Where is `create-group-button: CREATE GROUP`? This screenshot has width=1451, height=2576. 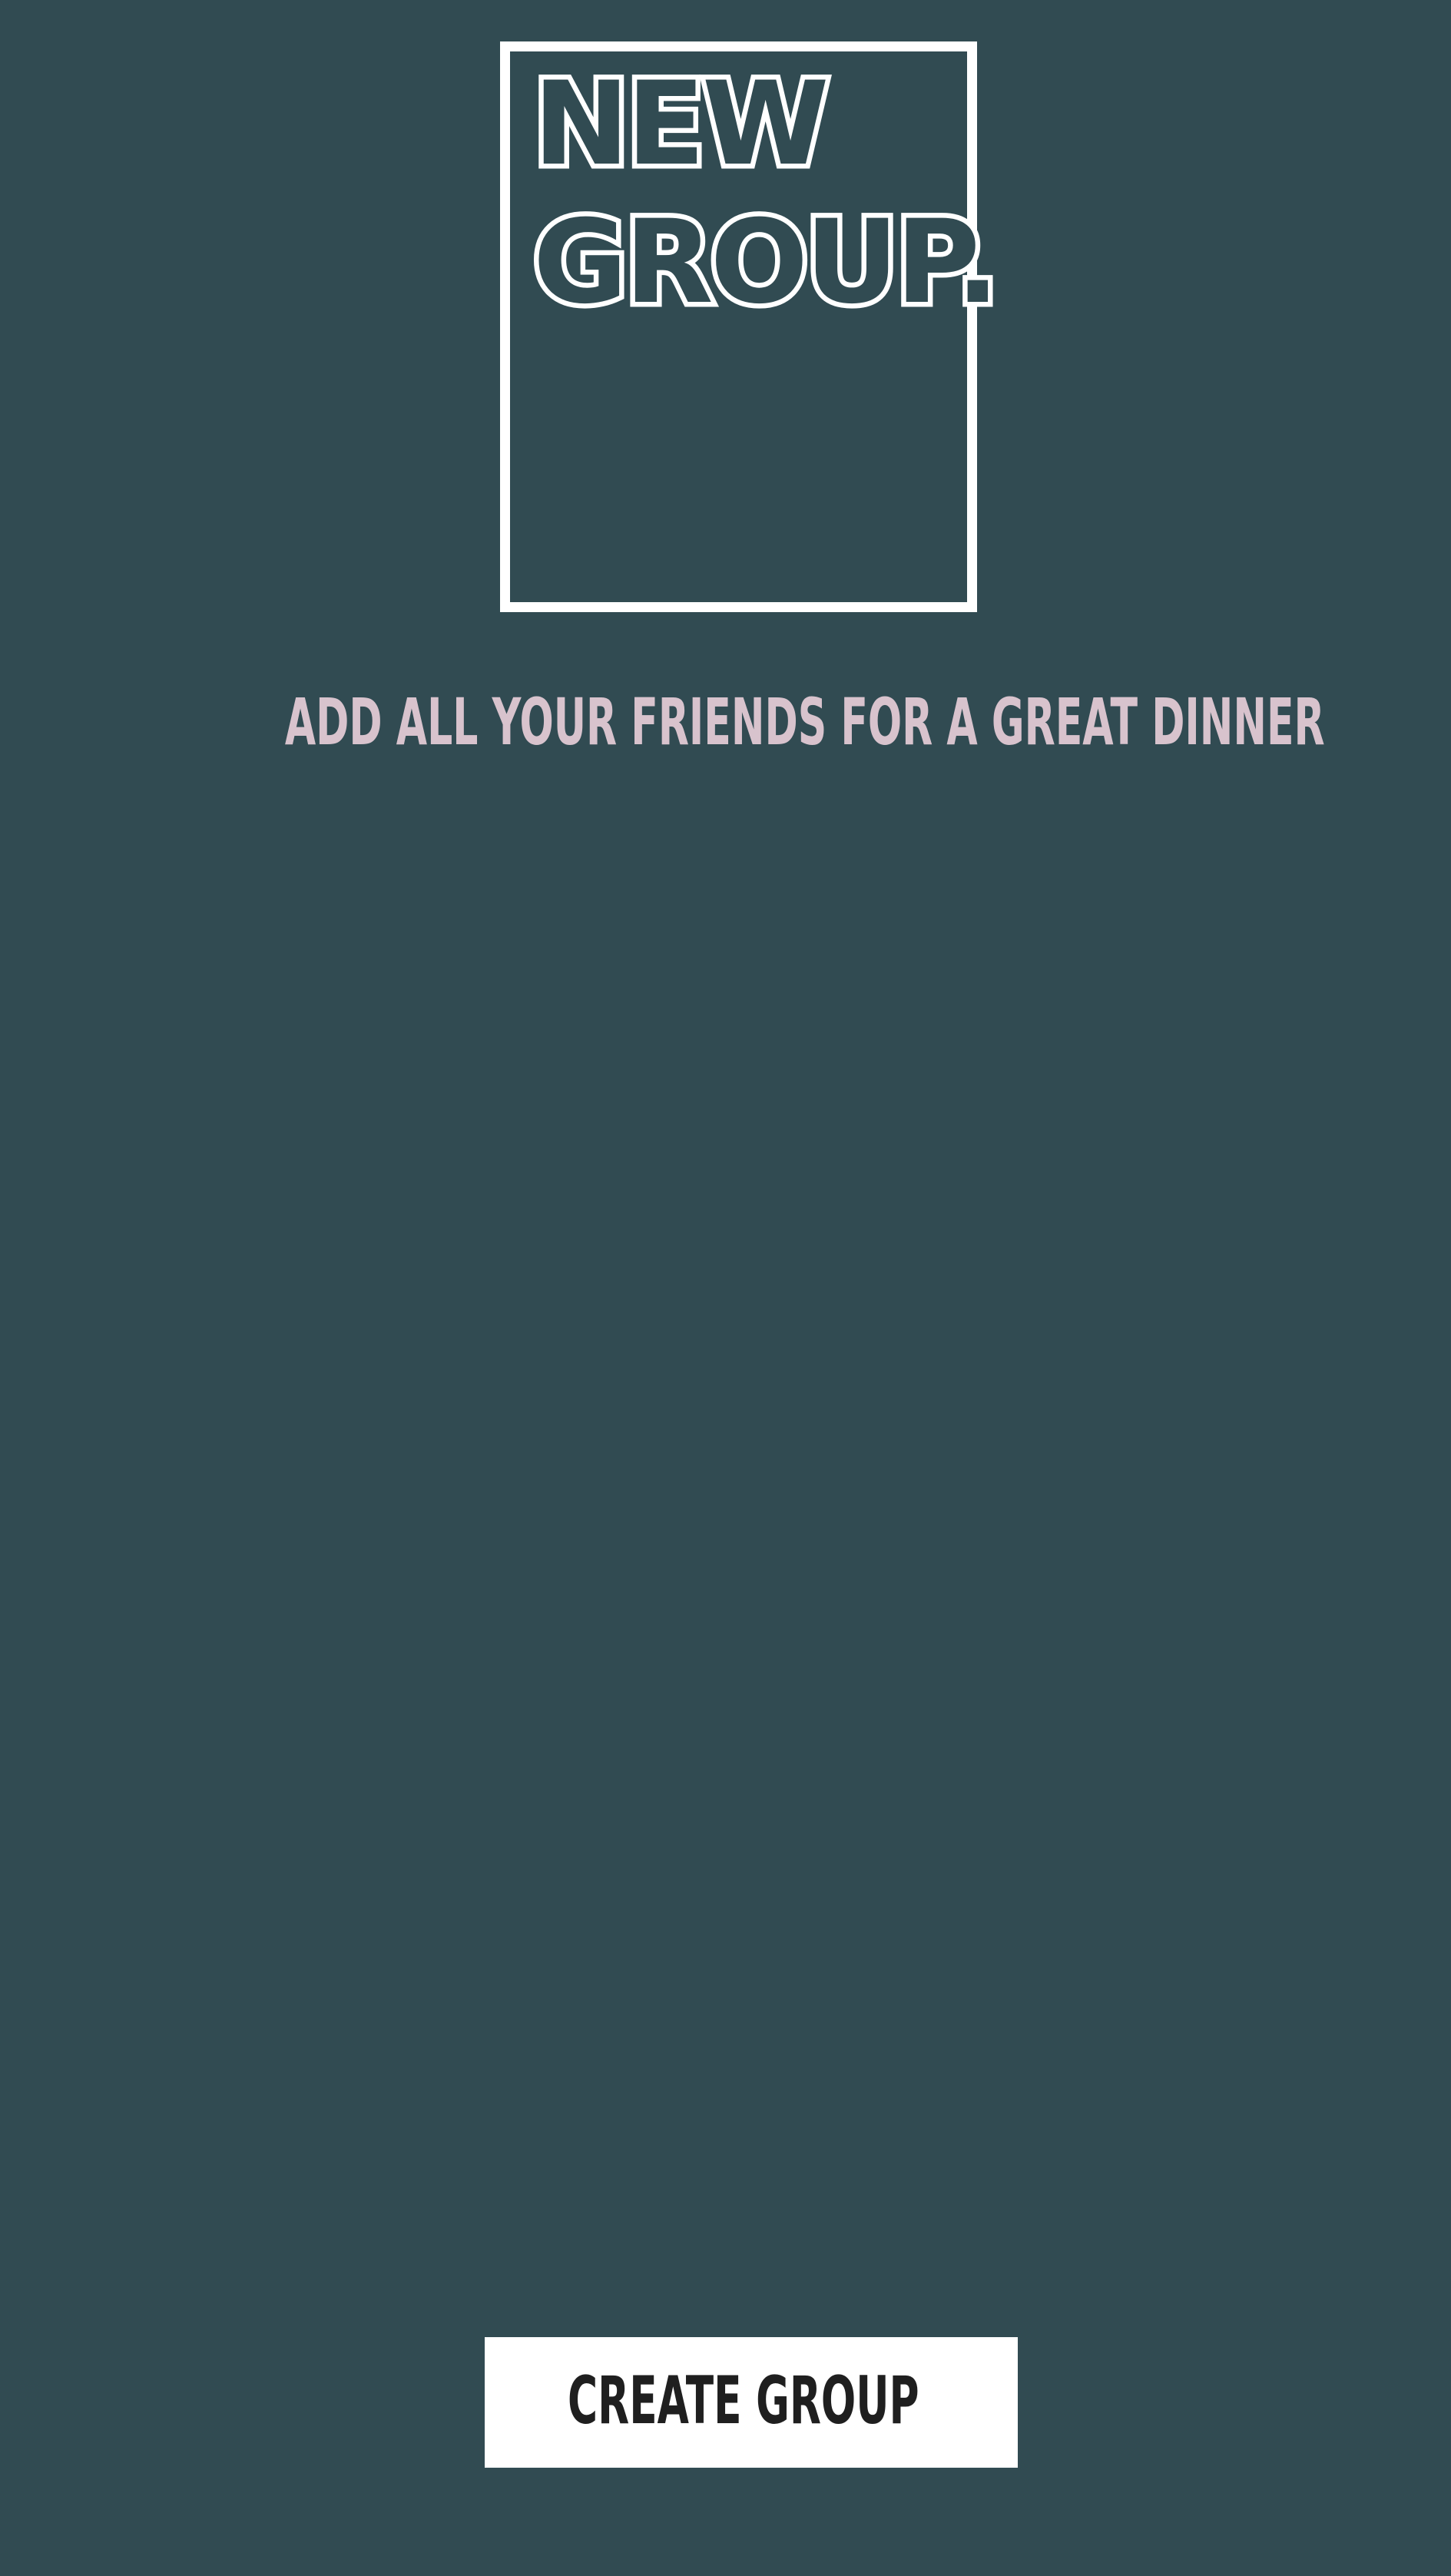
create-group-button: CREATE GROUP is located at coordinates (751, 2402).